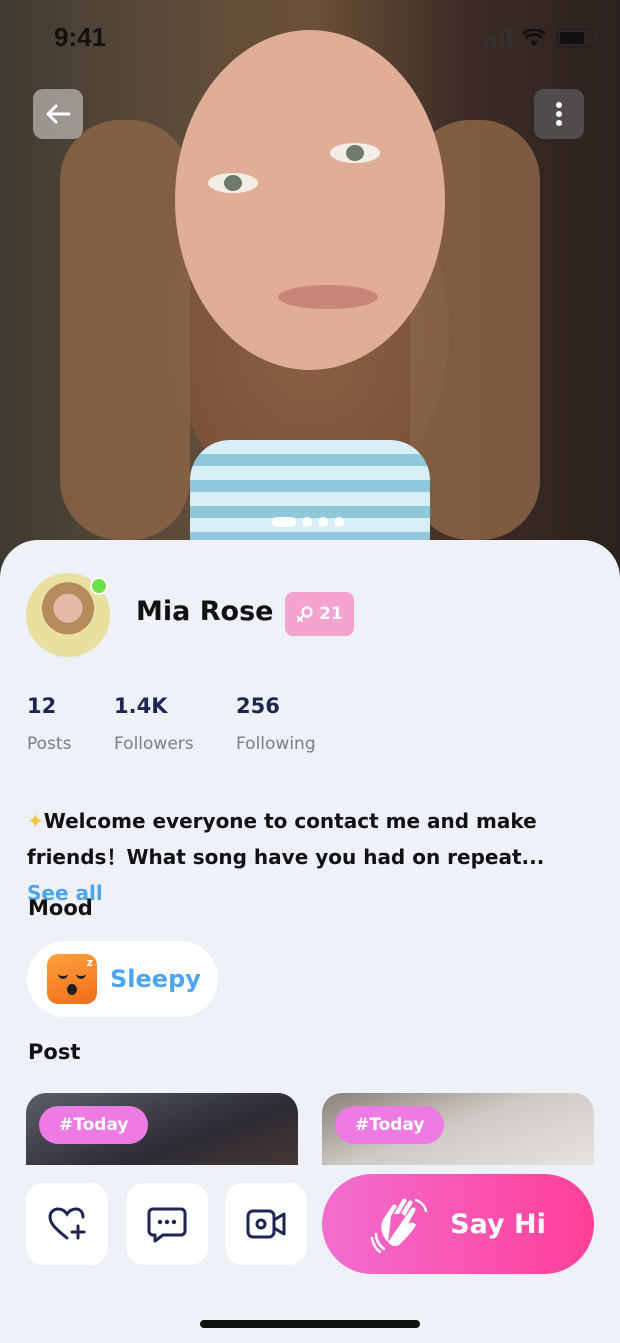  What do you see at coordinates (154, 744) in the screenshot?
I see `stat-label: Followers` at bounding box center [154, 744].